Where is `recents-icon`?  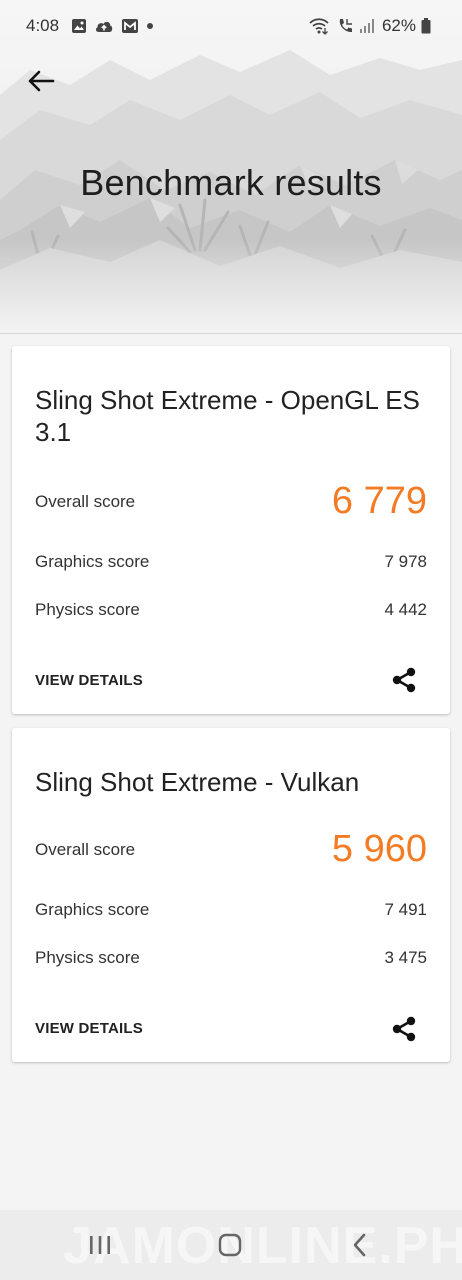 recents-icon is located at coordinates (100, 1245).